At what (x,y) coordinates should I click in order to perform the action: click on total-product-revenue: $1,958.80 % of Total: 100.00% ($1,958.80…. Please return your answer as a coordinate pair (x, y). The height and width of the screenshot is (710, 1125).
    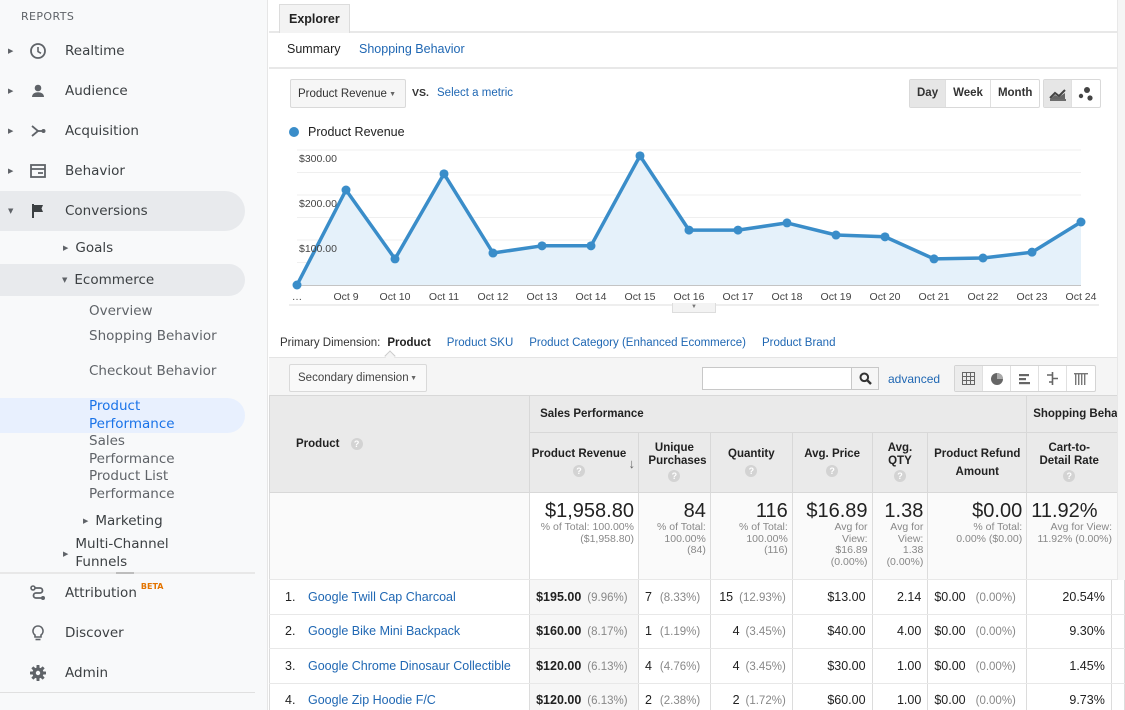
    Looking at the image, I should click on (584, 536).